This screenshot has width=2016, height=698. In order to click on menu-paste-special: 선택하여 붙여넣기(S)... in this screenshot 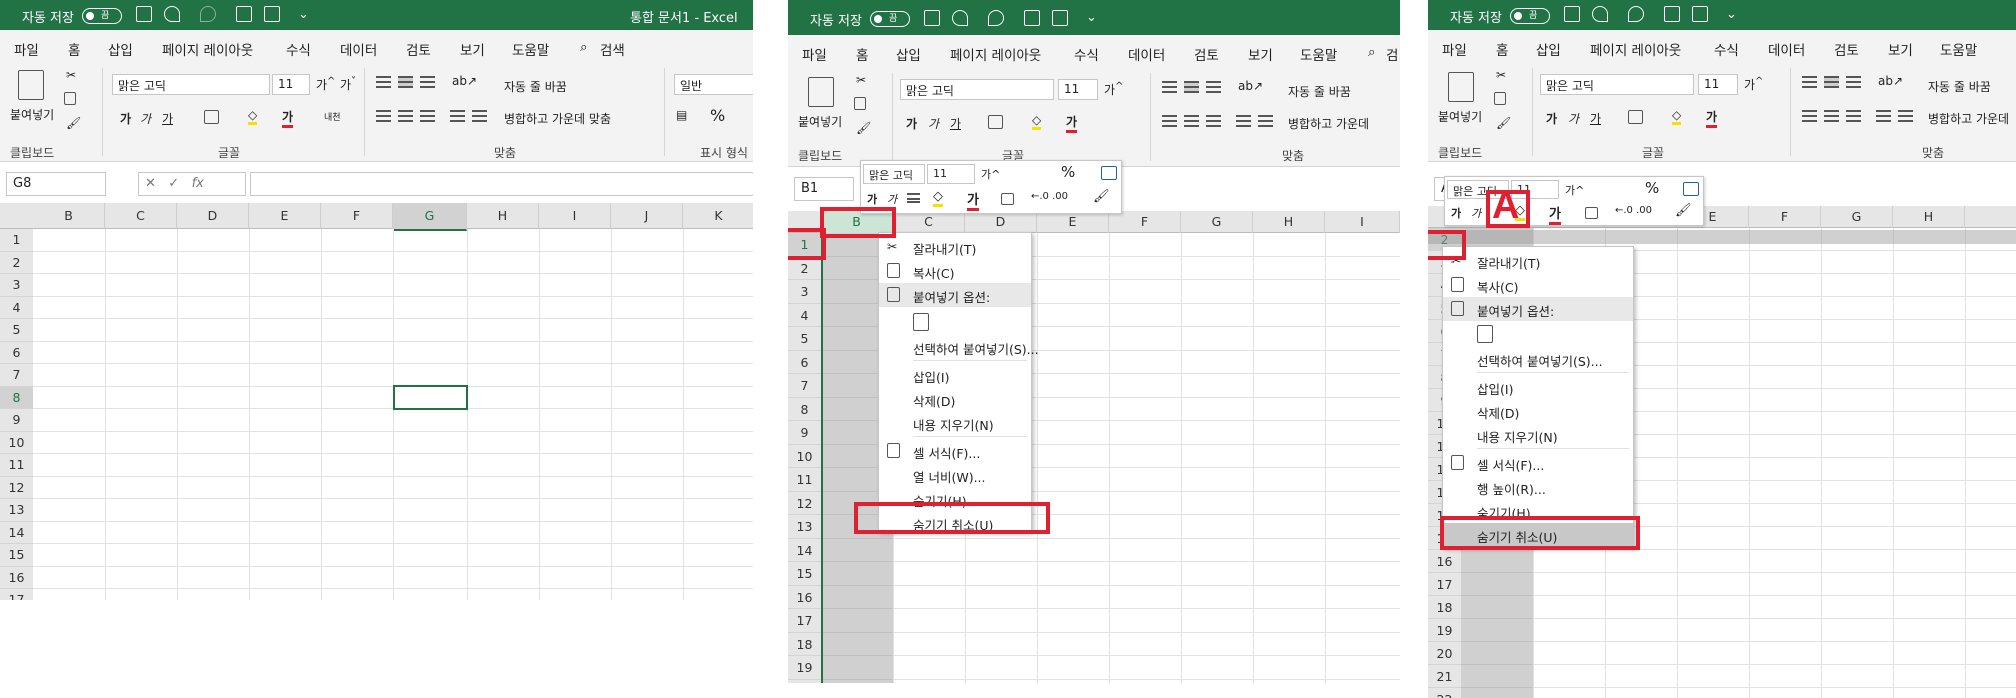, I will do `click(959, 347)`.